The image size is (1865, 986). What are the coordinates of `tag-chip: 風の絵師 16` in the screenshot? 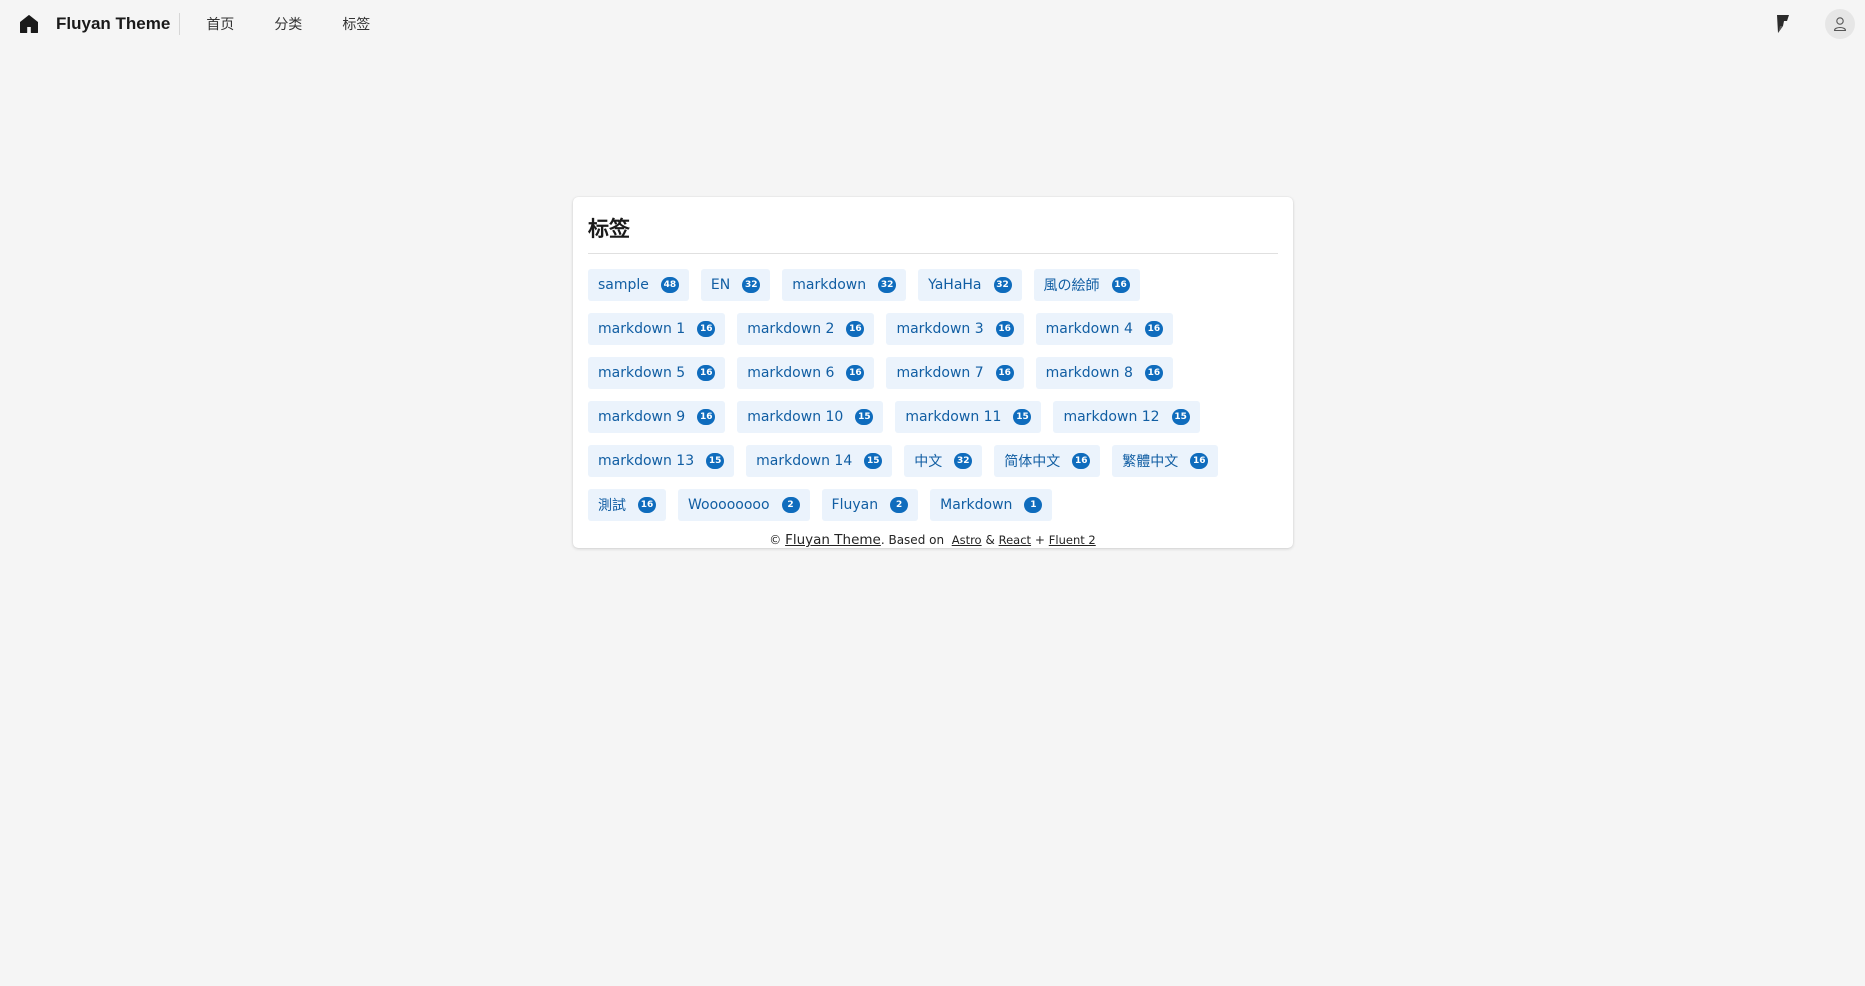 It's located at (1086, 285).